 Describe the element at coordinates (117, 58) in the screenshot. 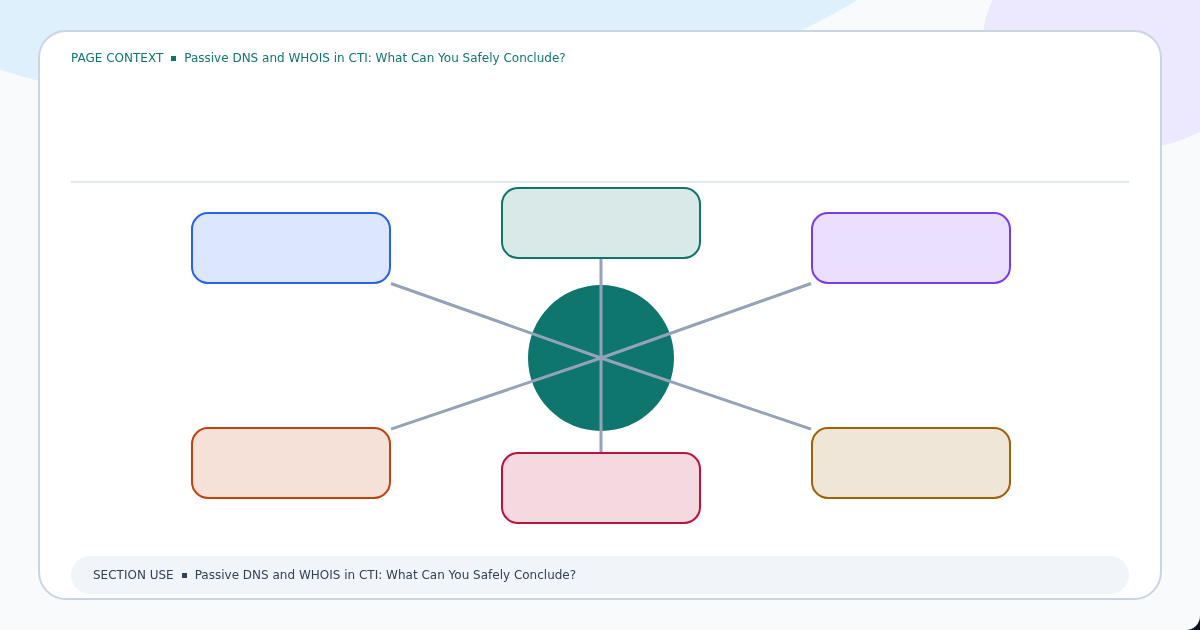

I see `context-label: PAGE CONTEXT` at that location.